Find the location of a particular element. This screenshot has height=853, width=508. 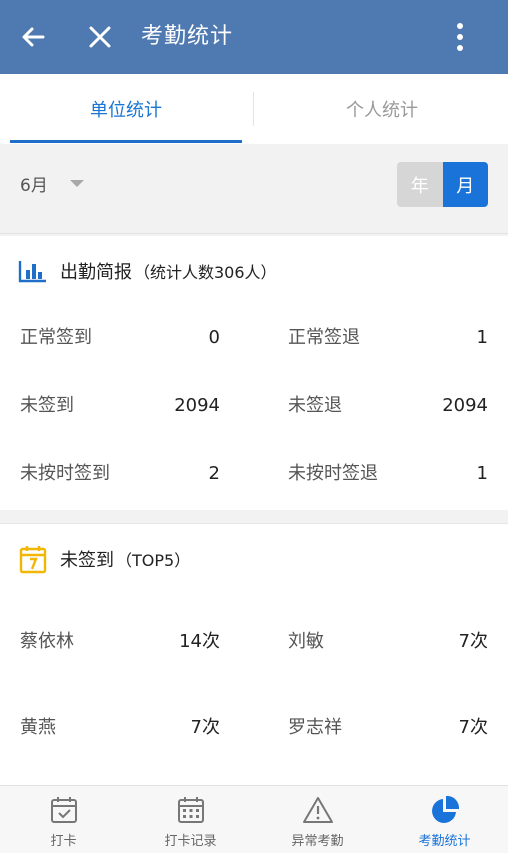

unsigned-name: 黄燕 is located at coordinates (38, 727).